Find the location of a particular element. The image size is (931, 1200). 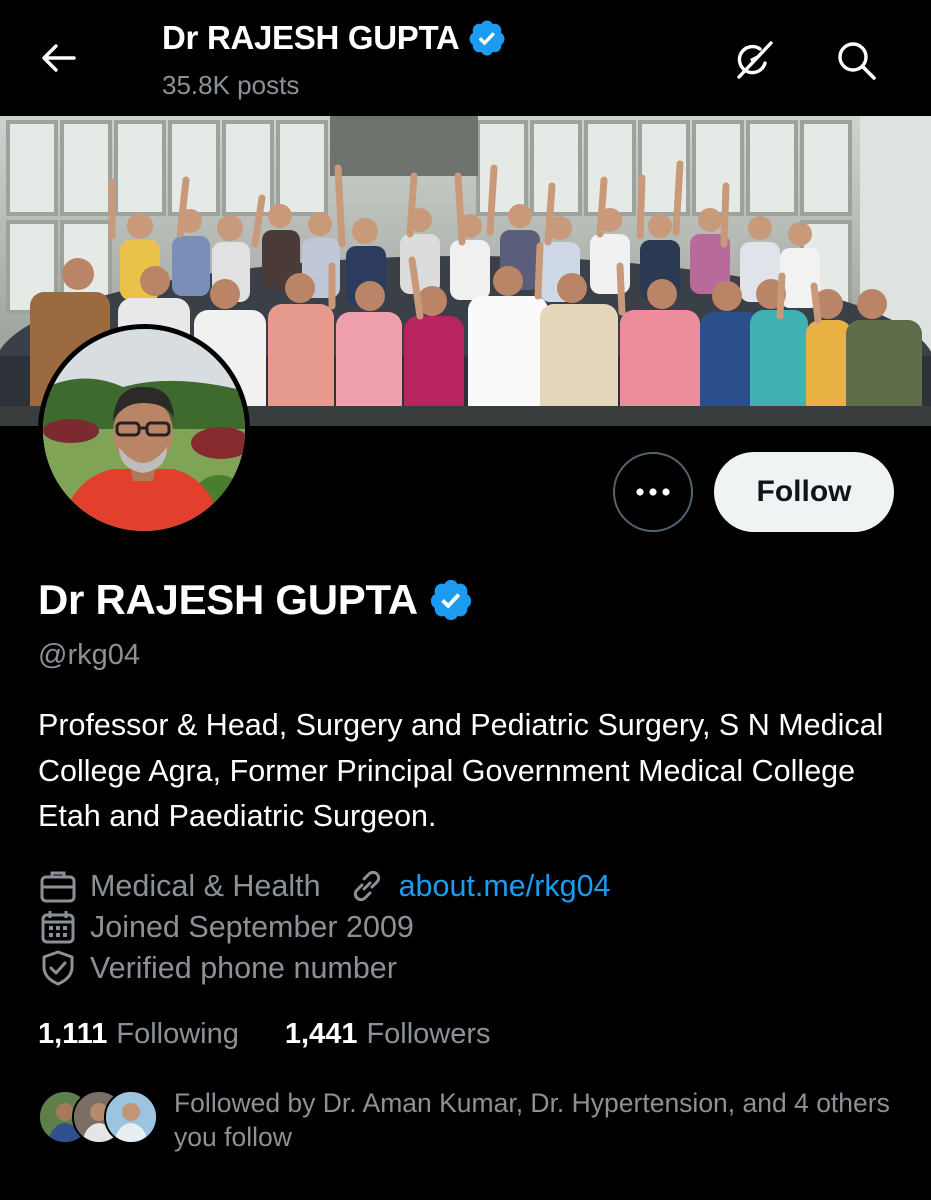

profile-meta-verified-row: Verified phone number is located at coordinates (217, 968).